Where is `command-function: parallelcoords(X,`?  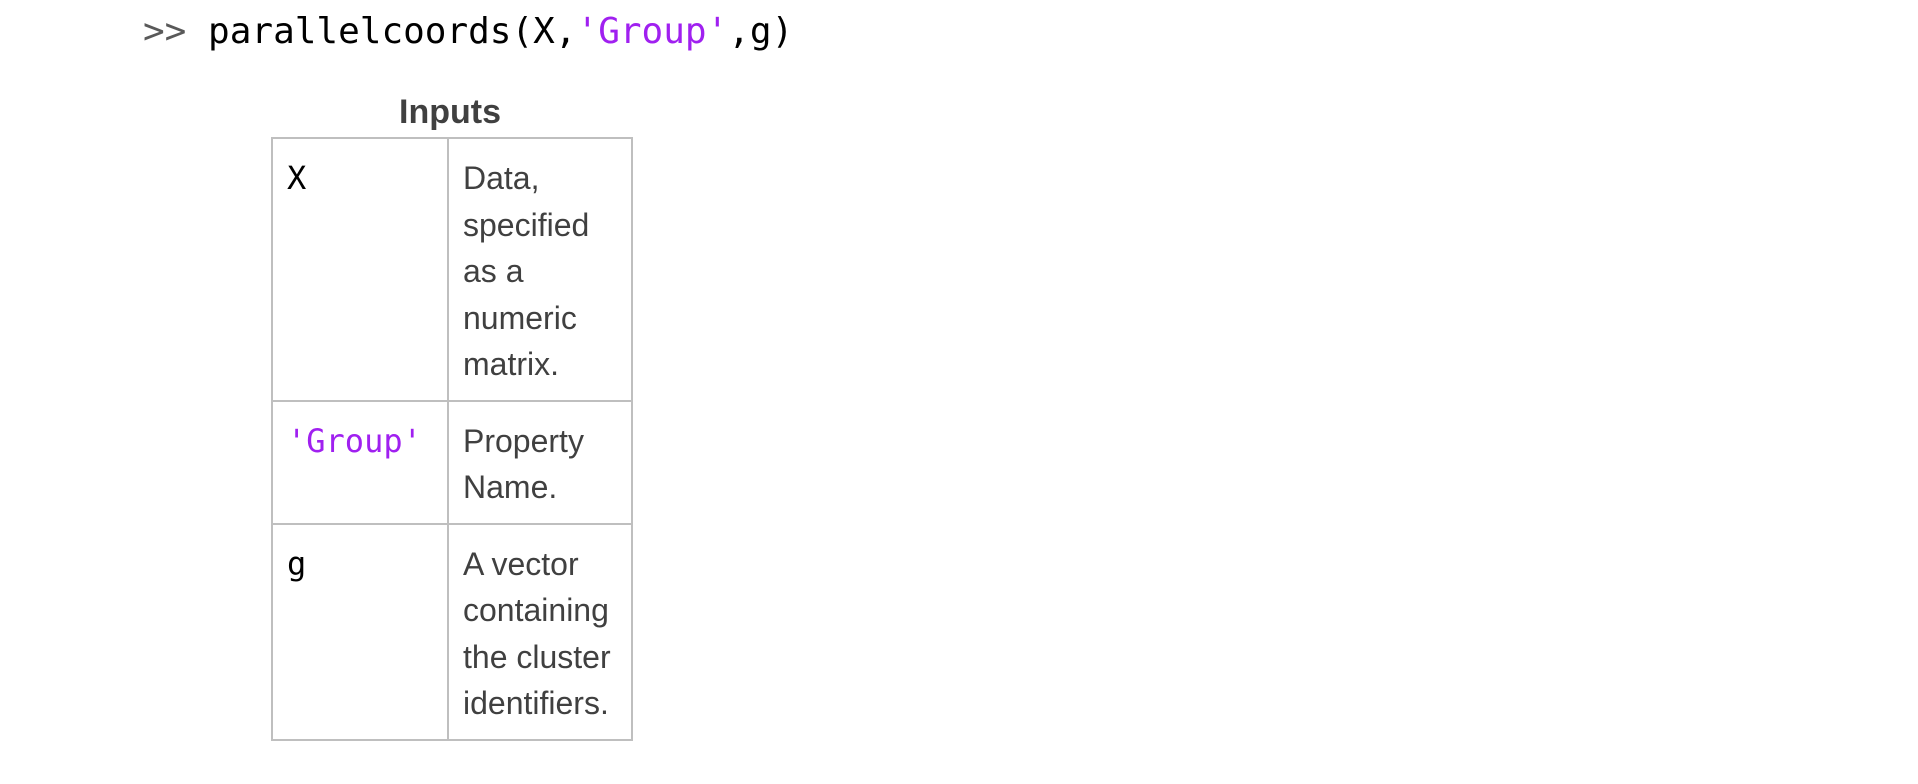 command-function: parallelcoords(X, is located at coordinates (392, 31).